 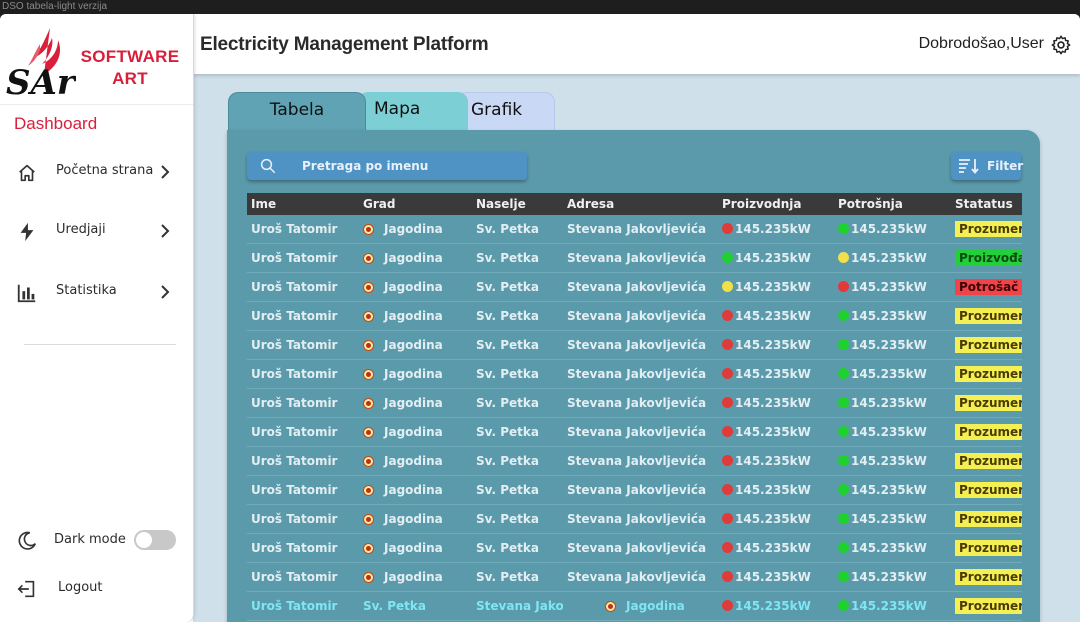 What do you see at coordinates (27, 173) in the screenshot?
I see `home-icon` at bounding box center [27, 173].